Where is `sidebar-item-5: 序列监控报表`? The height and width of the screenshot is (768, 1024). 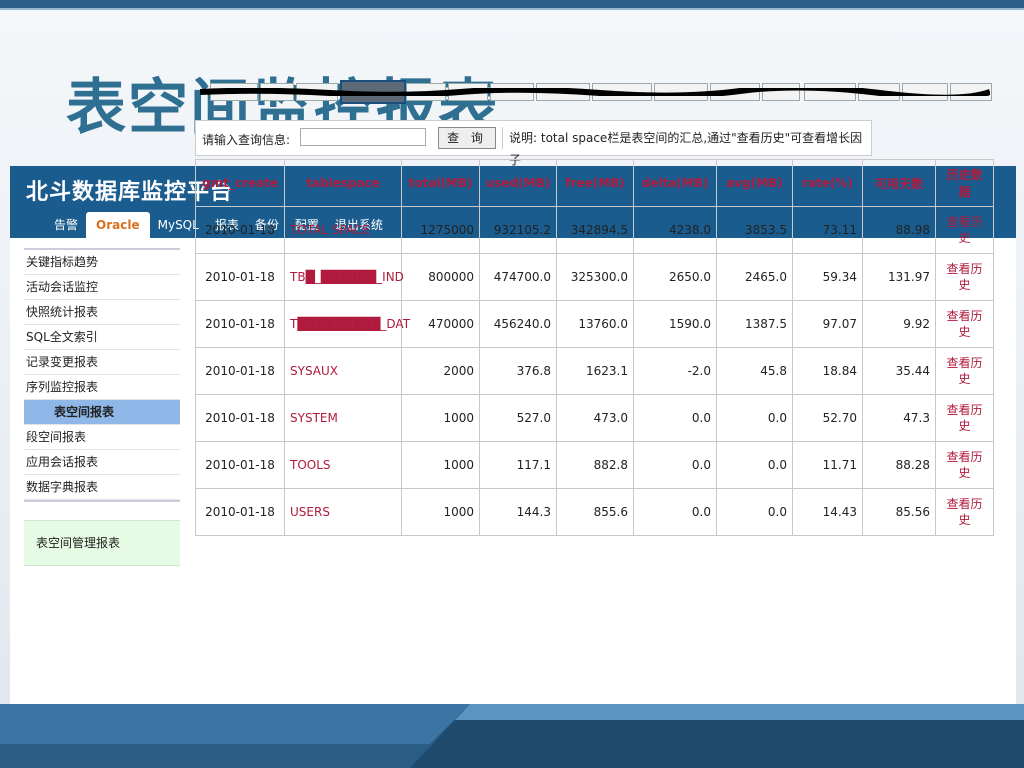 sidebar-item-5: 序列监控报表 is located at coordinates (102, 387).